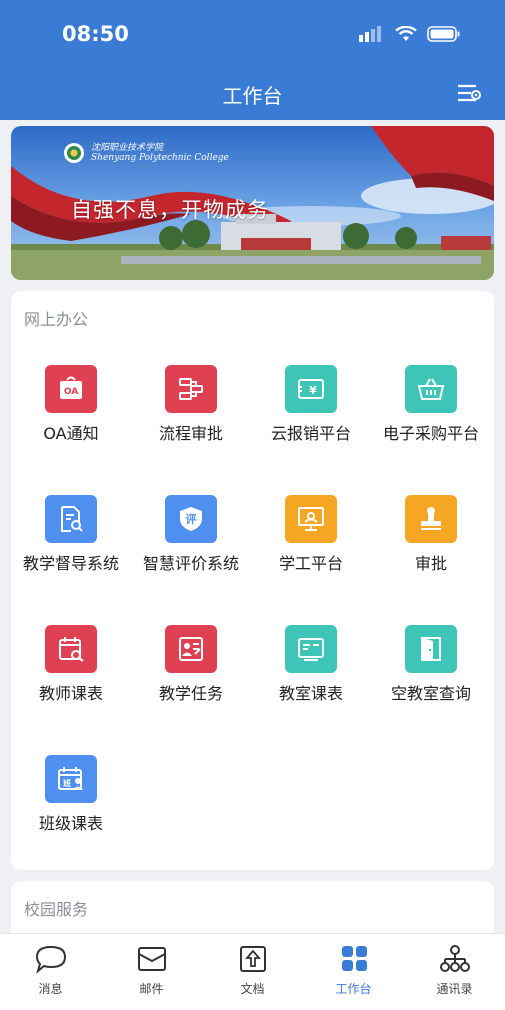 Image resolution: width=505 pixels, height=1010 pixels. What do you see at coordinates (431, 649) in the screenshot?
I see `door-icon` at bounding box center [431, 649].